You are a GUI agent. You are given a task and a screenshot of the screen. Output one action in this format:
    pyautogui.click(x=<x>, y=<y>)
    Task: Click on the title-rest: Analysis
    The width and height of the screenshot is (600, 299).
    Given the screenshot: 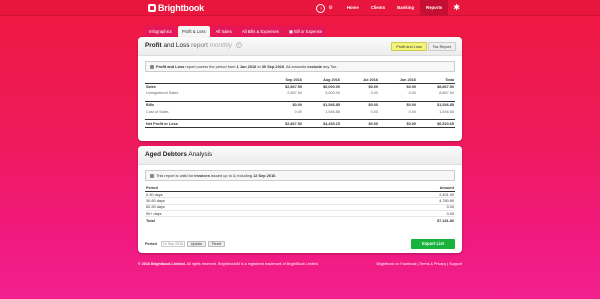 What is the action you would take?
    pyautogui.click(x=199, y=154)
    